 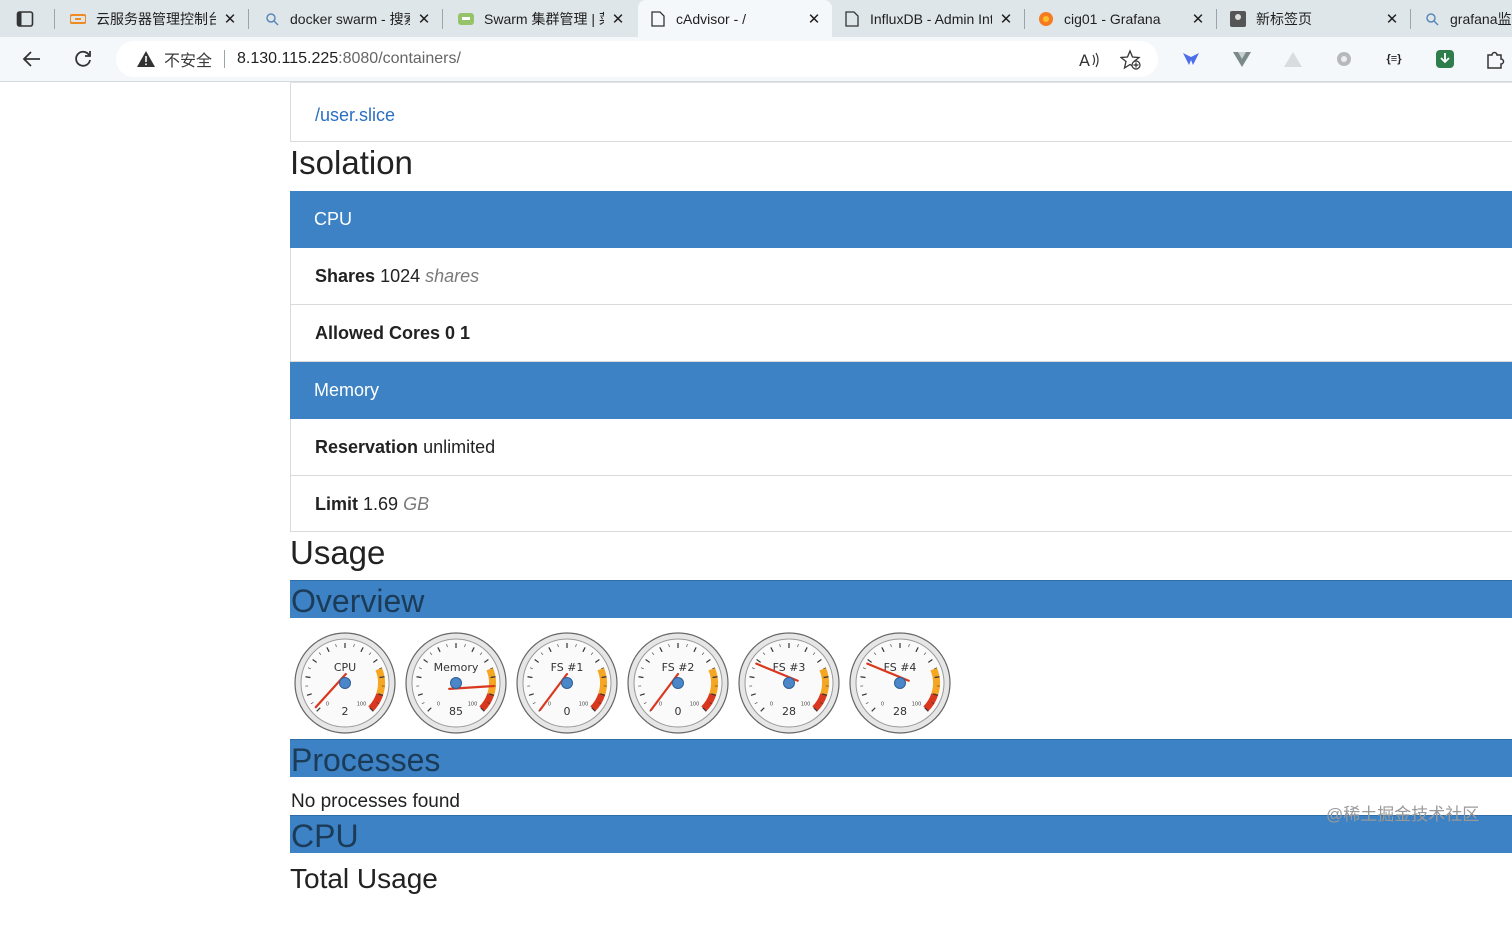 What do you see at coordinates (397, 276) in the screenshot?
I see `cpu-shares-text: Shares 1024 shares` at bounding box center [397, 276].